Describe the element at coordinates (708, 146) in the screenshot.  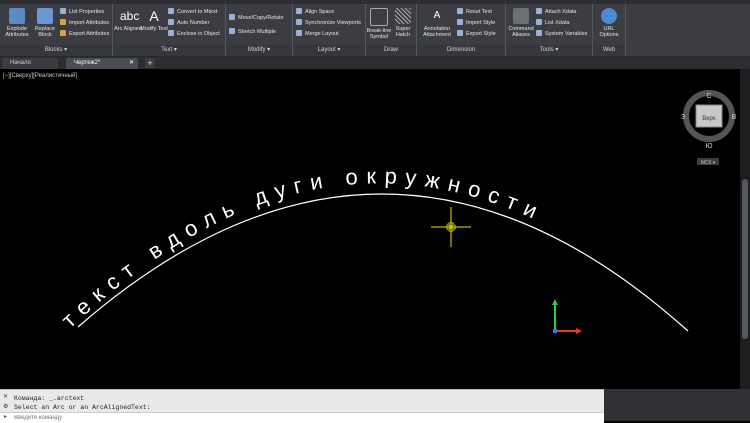
I see `viewcube-south: Ю` at that location.